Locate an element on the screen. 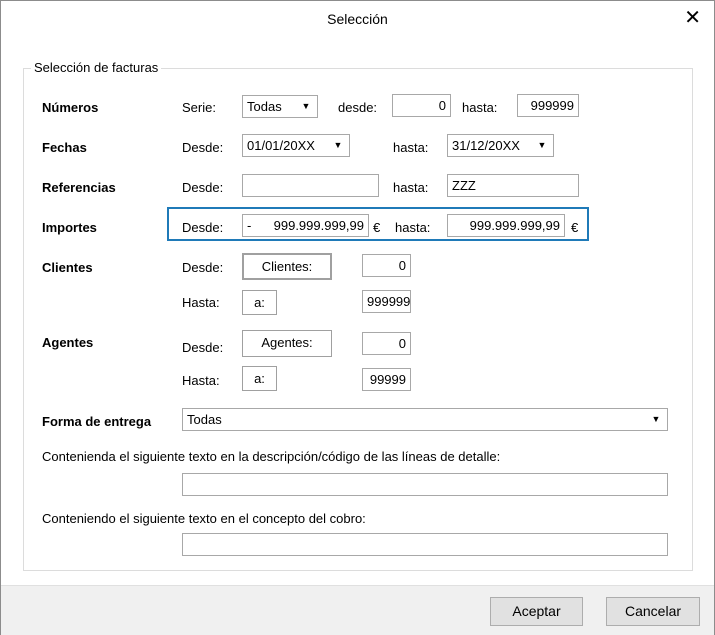 The width and height of the screenshot is (715, 635). agentes-hasta-input: 99999 is located at coordinates (386, 379).